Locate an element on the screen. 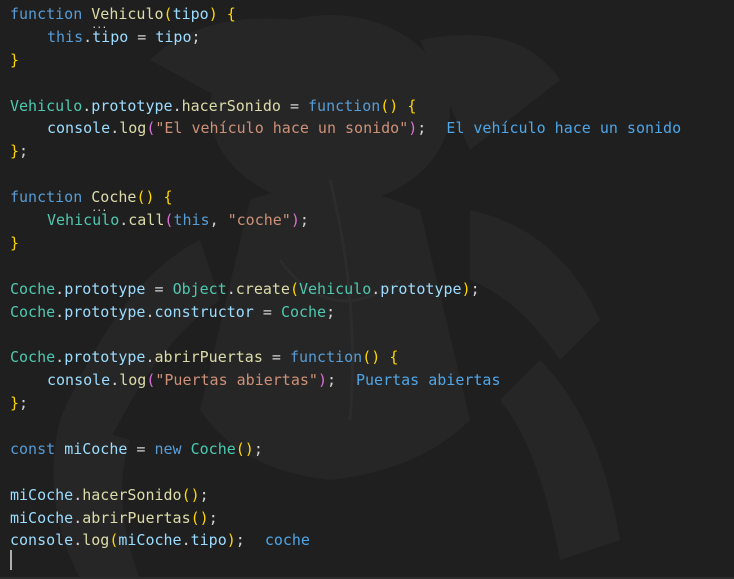  inline-result: Puertas abiertas is located at coordinates (428, 380).